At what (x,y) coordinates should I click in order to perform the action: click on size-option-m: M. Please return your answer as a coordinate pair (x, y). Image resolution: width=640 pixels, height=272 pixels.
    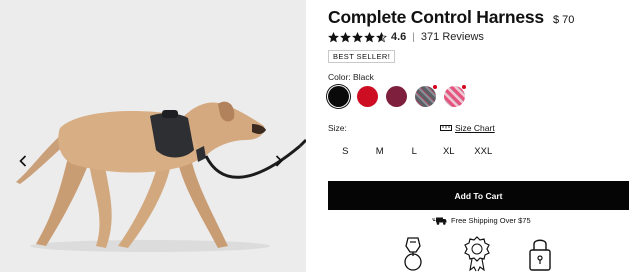
    Looking at the image, I should click on (380, 151).